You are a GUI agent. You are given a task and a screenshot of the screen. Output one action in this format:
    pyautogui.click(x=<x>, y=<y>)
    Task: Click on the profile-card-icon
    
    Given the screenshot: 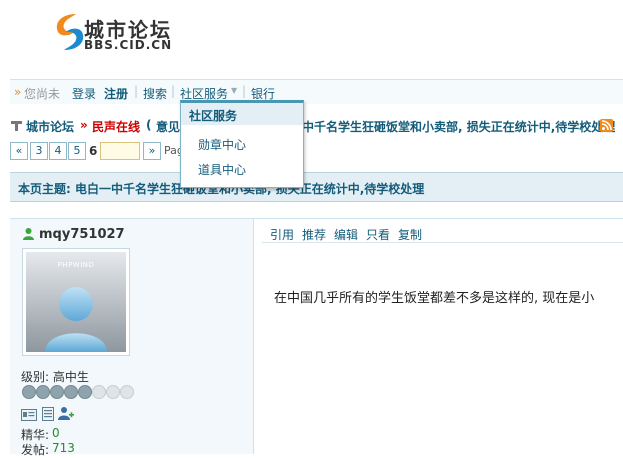 What is the action you would take?
    pyautogui.click(x=29, y=416)
    